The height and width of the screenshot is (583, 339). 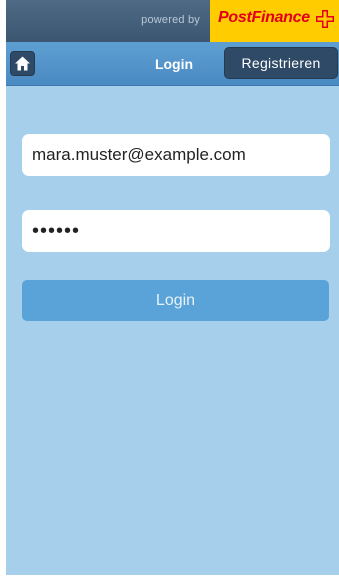 What do you see at coordinates (325, 19) in the screenshot?
I see `swiss-cross-icon` at bounding box center [325, 19].